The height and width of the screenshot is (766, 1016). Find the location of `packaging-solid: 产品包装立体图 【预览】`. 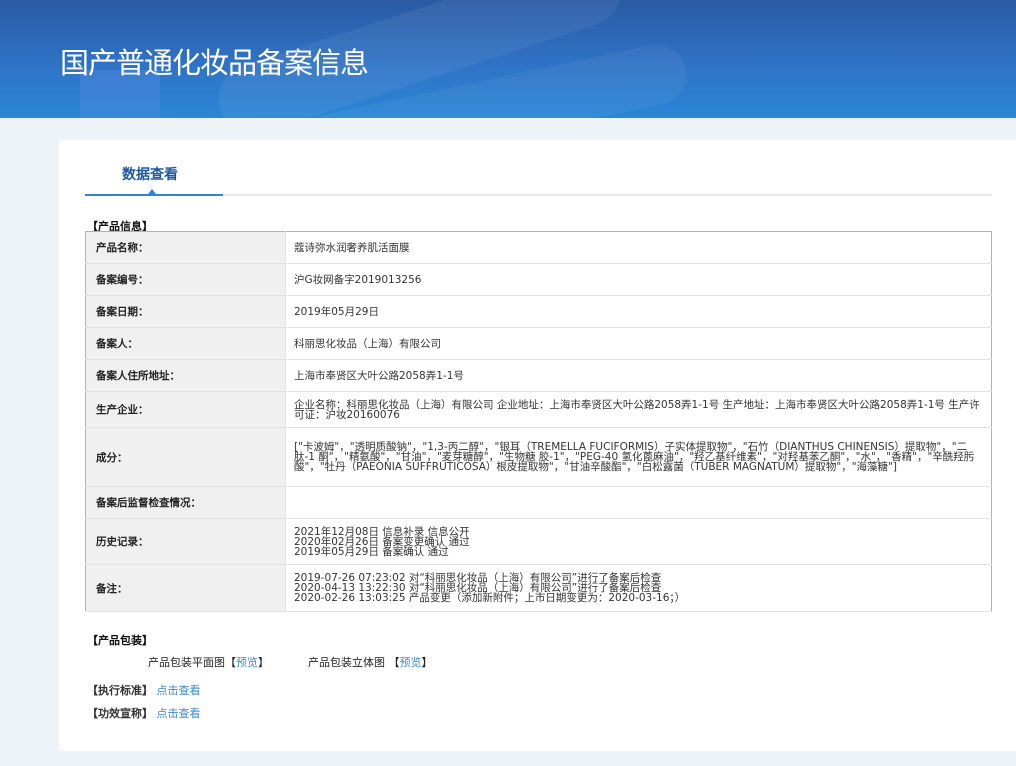

packaging-solid: 产品包装立体图 【预览】 is located at coordinates (370, 662).